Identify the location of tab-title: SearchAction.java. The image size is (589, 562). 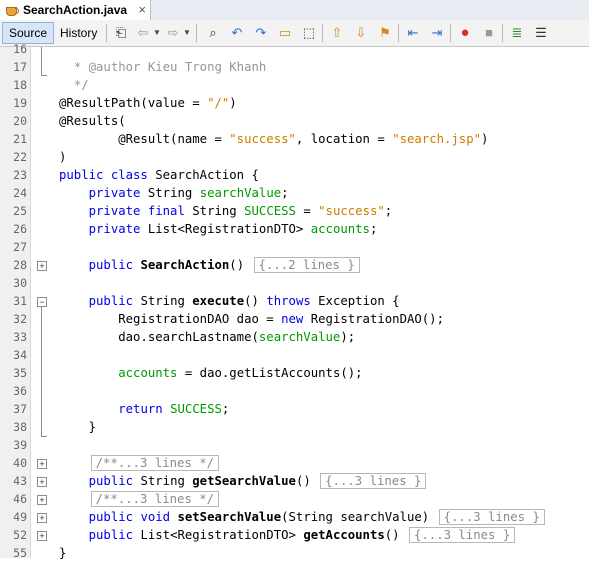
(75, 10).